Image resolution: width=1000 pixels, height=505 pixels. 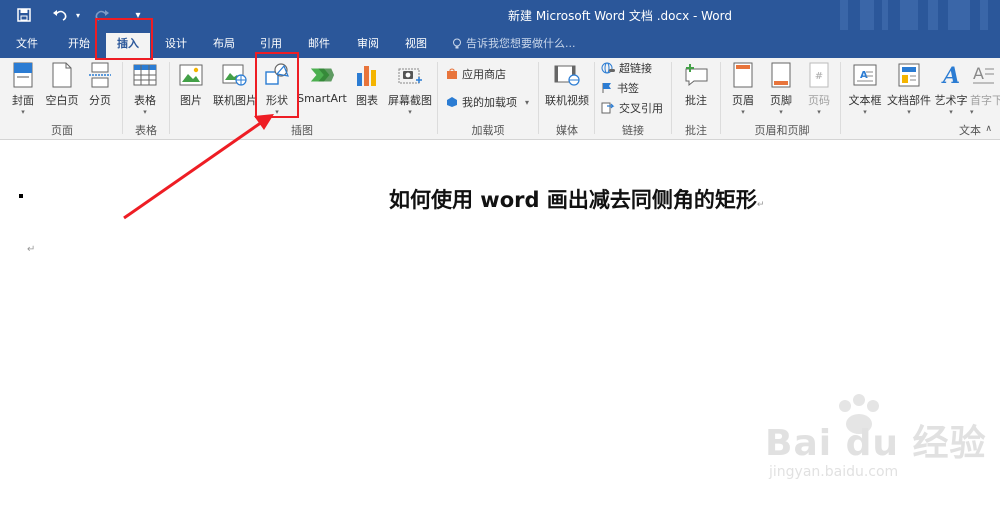 I want to click on store-label: 应用商店, so click(x=484, y=74).